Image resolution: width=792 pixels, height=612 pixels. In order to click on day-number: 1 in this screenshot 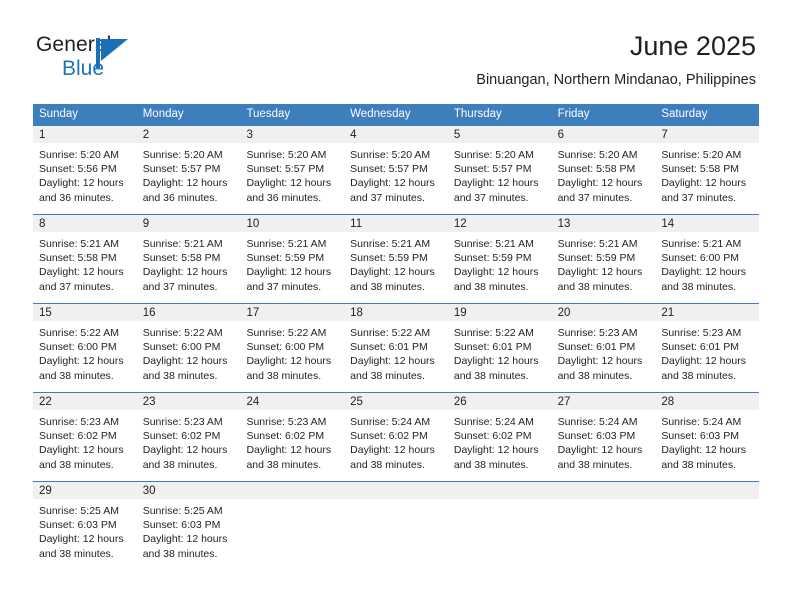, I will do `click(85, 134)`.